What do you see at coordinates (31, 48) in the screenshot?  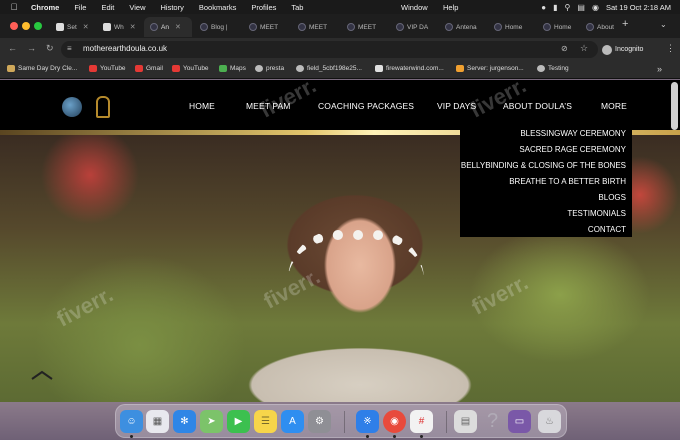 I see `forward-arrow-icon: →` at bounding box center [31, 48].